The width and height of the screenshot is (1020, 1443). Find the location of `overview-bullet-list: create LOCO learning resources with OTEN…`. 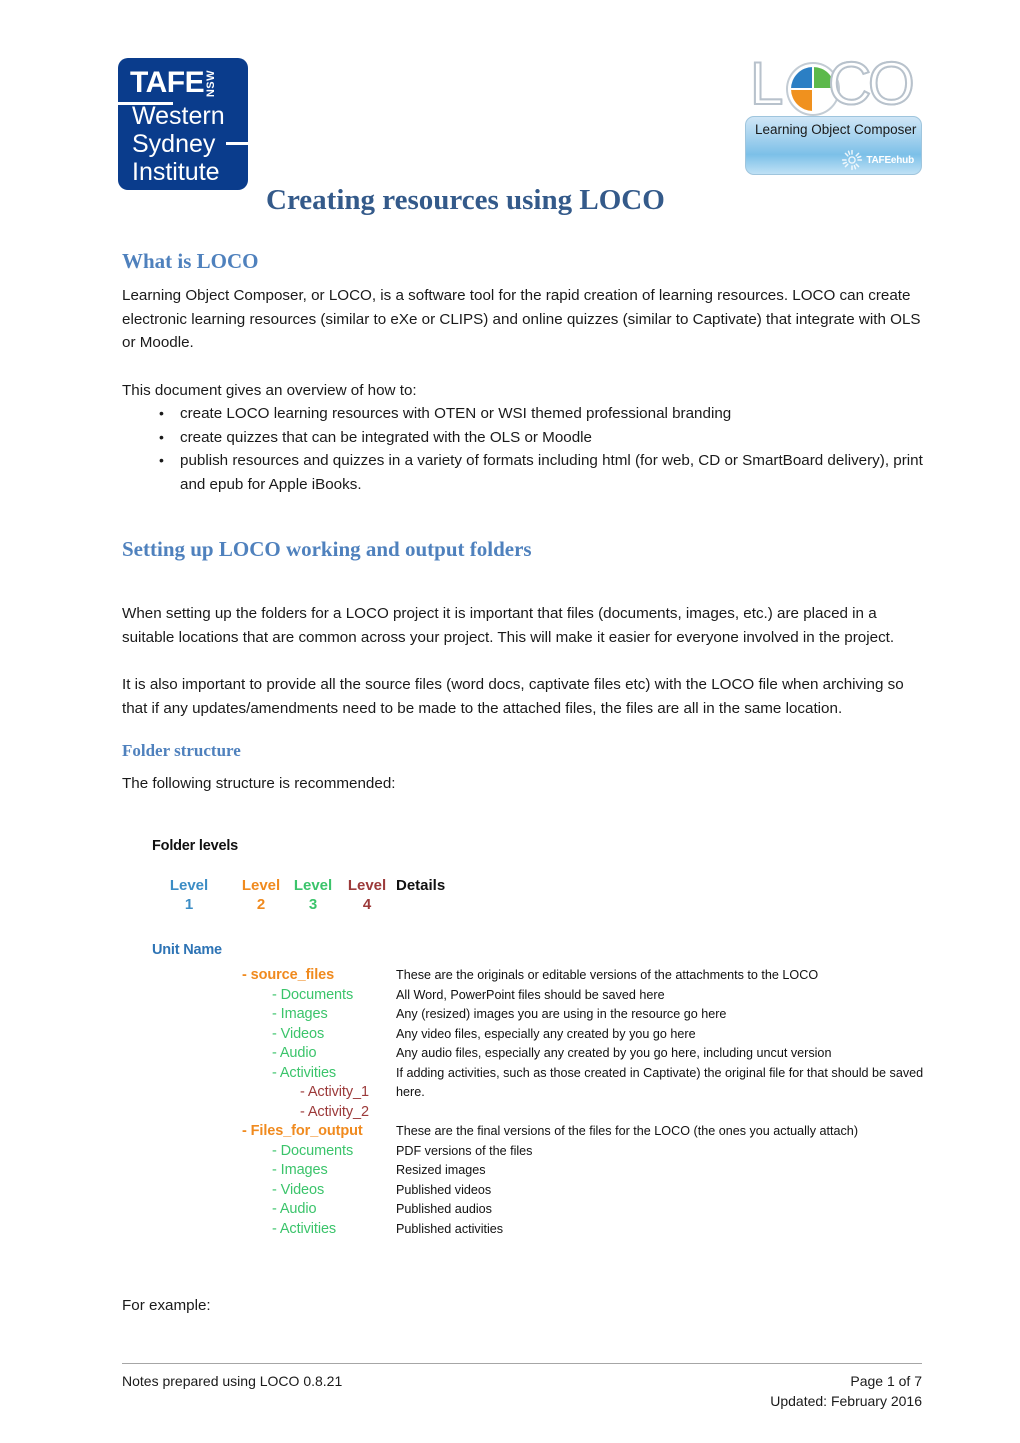

overview-bullet-list: create LOCO learning resources with OTEN… is located at coordinates (523, 449).